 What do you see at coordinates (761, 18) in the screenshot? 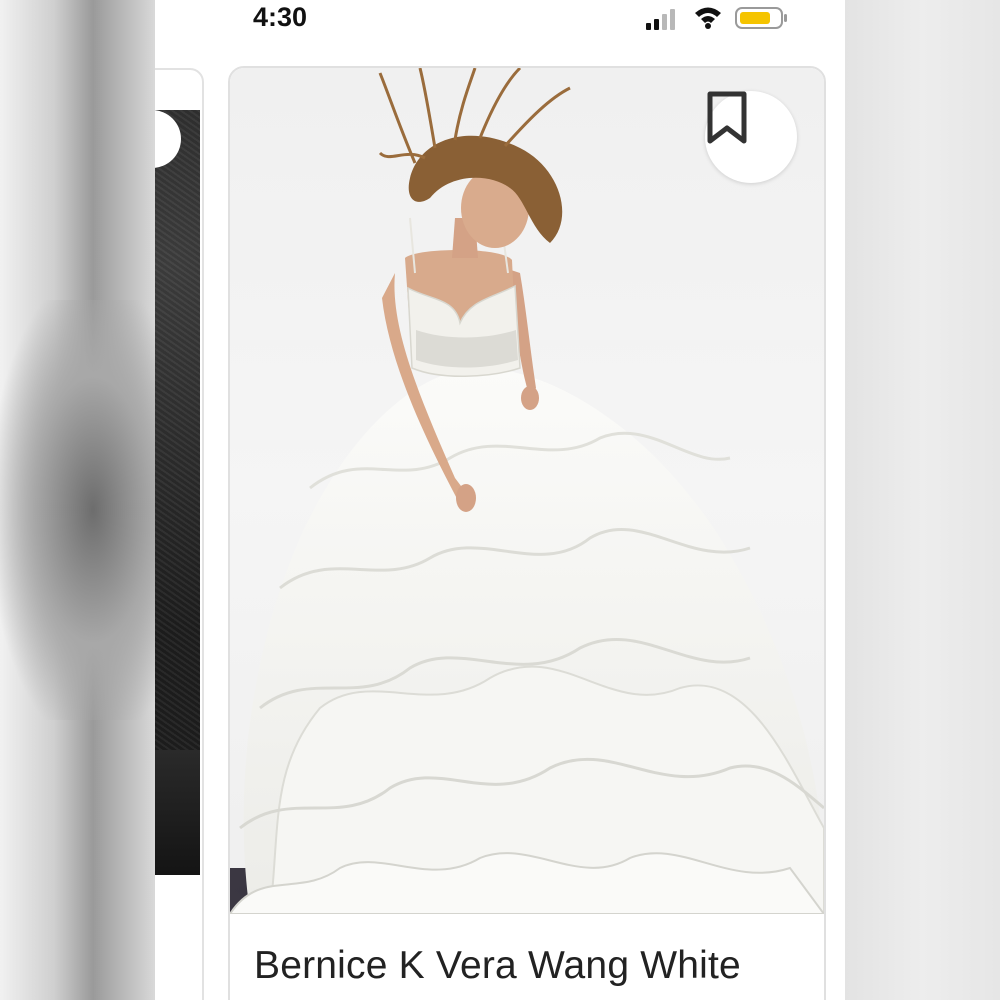
I see `battery-icon` at bounding box center [761, 18].